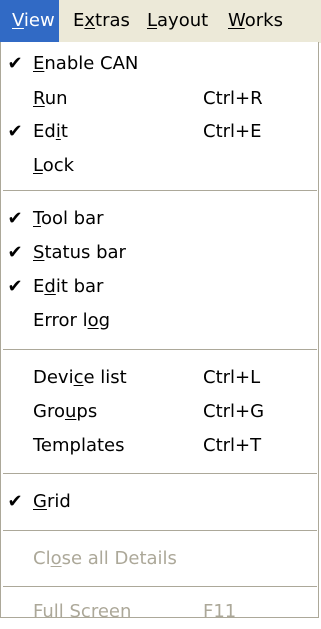  What do you see at coordinates (159, 253) in the screenshot?
I see `menu-item-status-bar: ✔ Status bar` at bounding box center [159, 253].